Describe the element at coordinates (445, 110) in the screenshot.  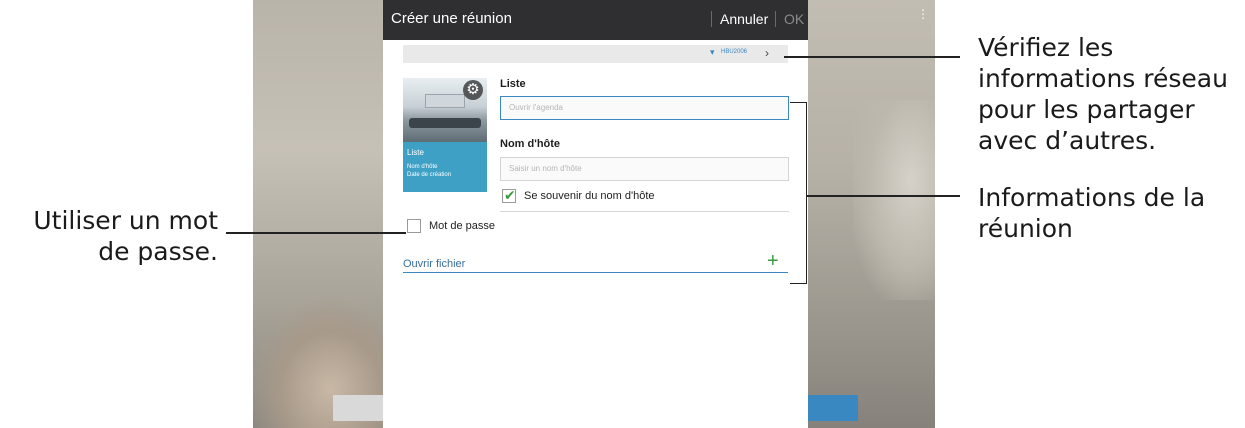
I see `meeting-room-photo: ⚙` at that location.